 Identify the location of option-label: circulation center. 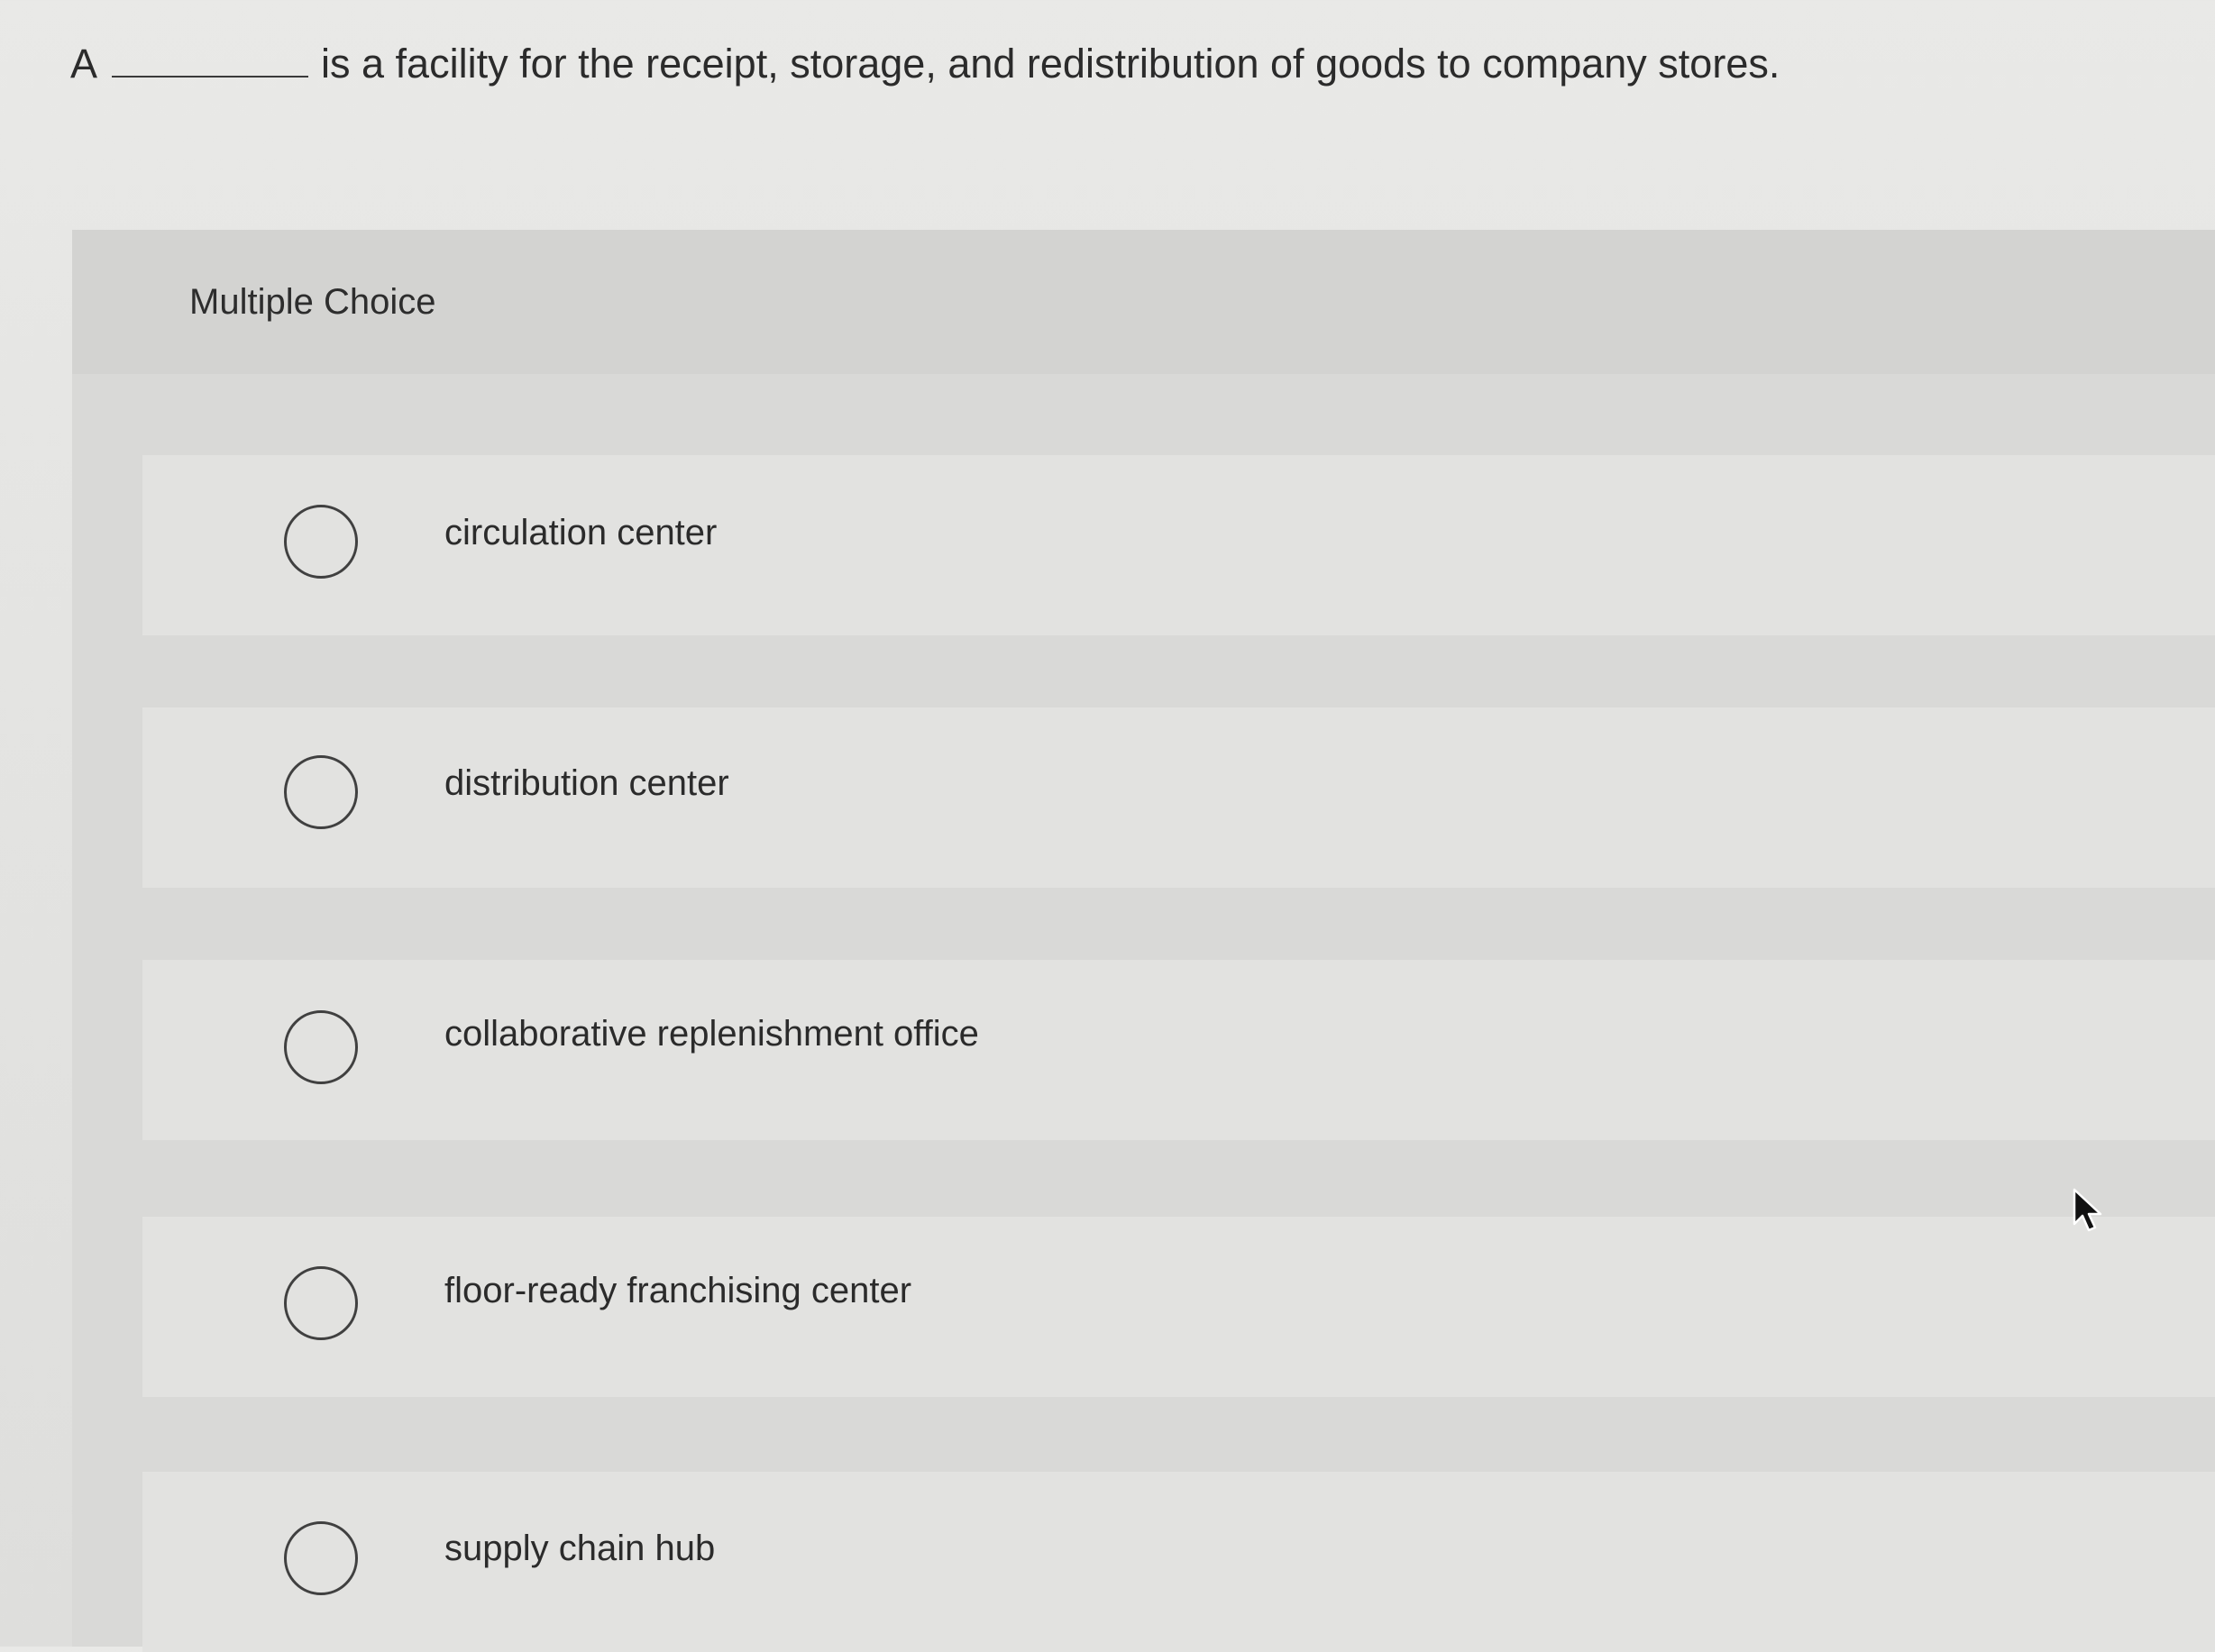
(580, 533).